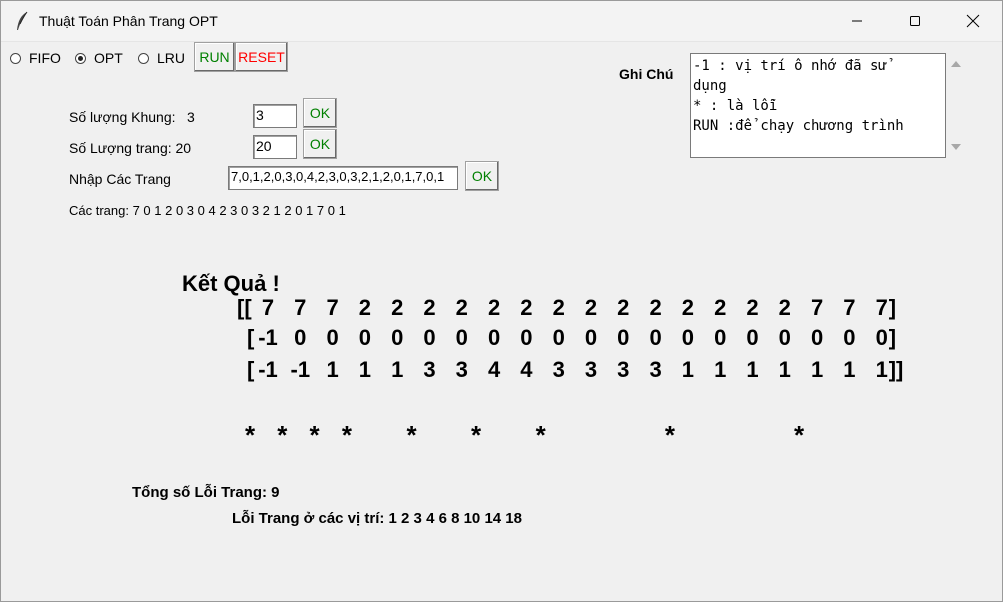 This screenshot has width=1003, height=602. What do you see at coordinates (128, 21) in the screenshot?
I see `window-title: Thuật Toán Phân Trang OPT` at bounding box center [128, 21].